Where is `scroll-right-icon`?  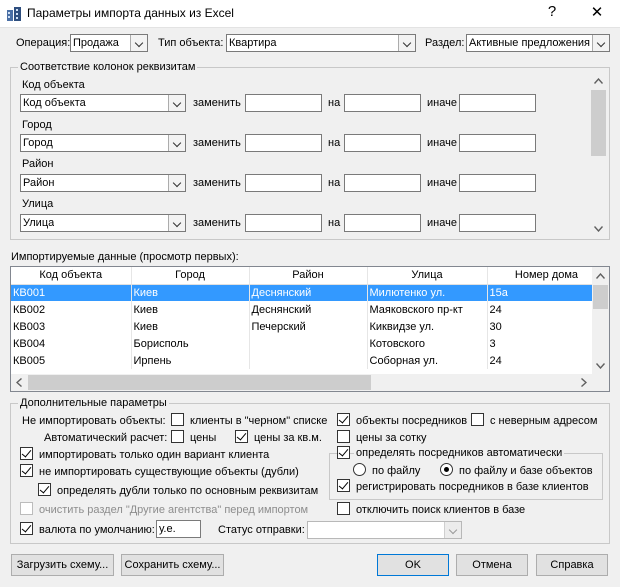 scroll-right-icon is located at coordinates (584, 382).